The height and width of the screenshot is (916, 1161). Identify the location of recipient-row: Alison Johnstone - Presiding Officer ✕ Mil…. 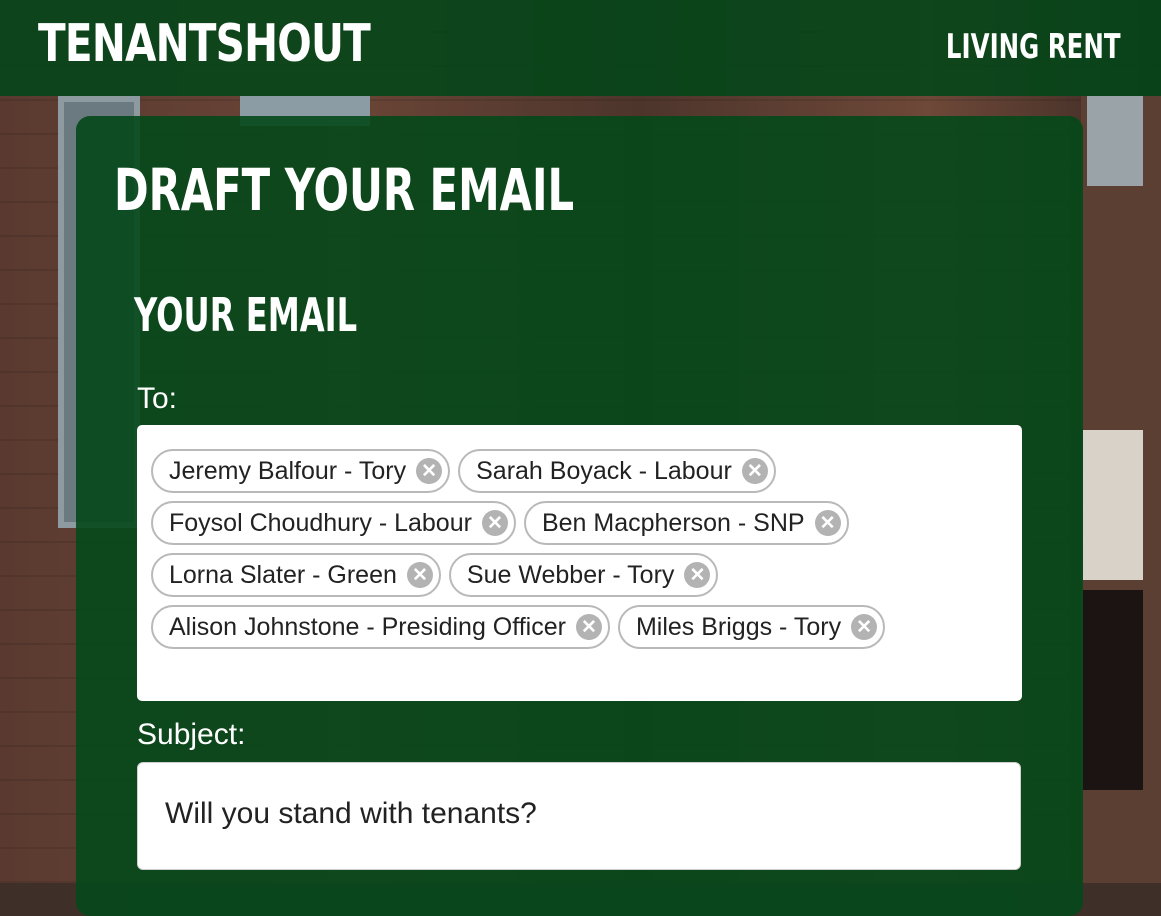
(586, 627).